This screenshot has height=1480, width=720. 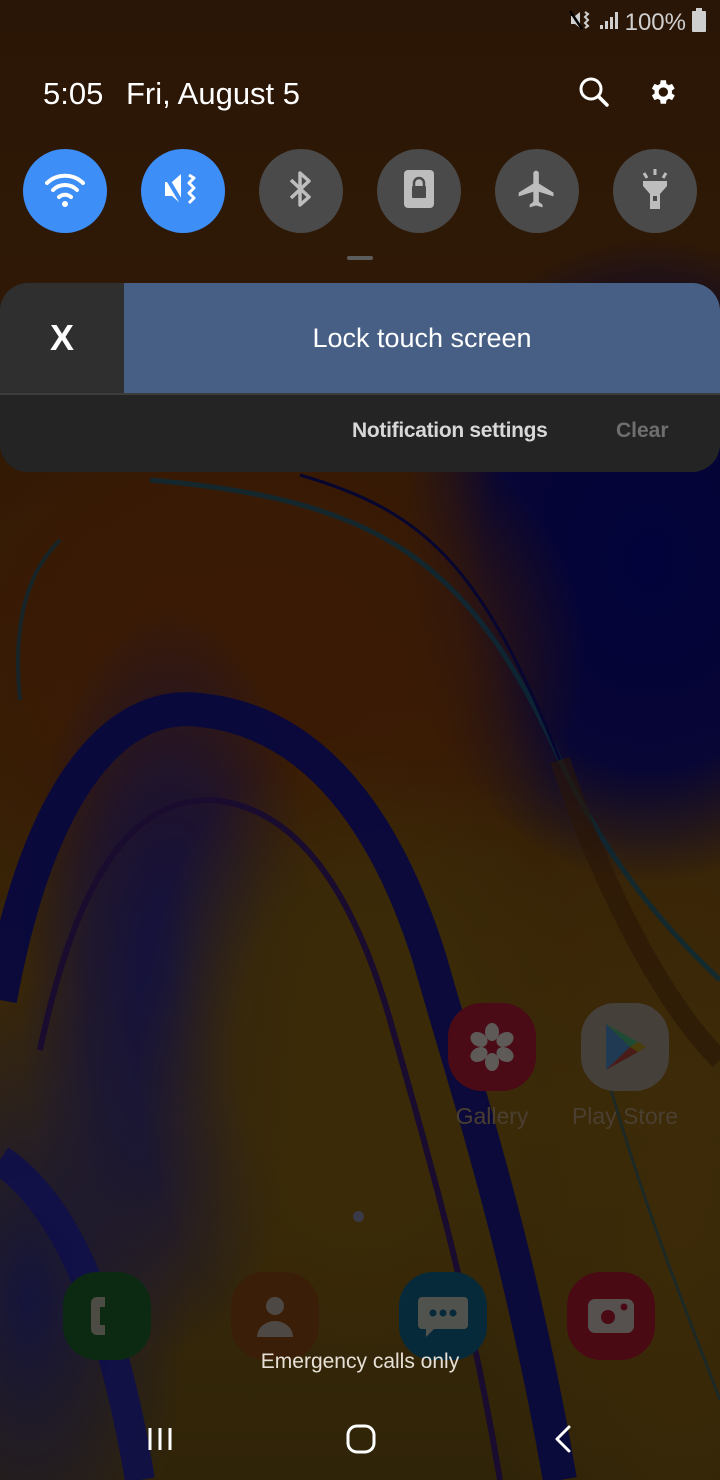 What do you see at coordinates (358, 1216) in the screenshot?
I see `page-indicator` at bounding box center [358, 1216].